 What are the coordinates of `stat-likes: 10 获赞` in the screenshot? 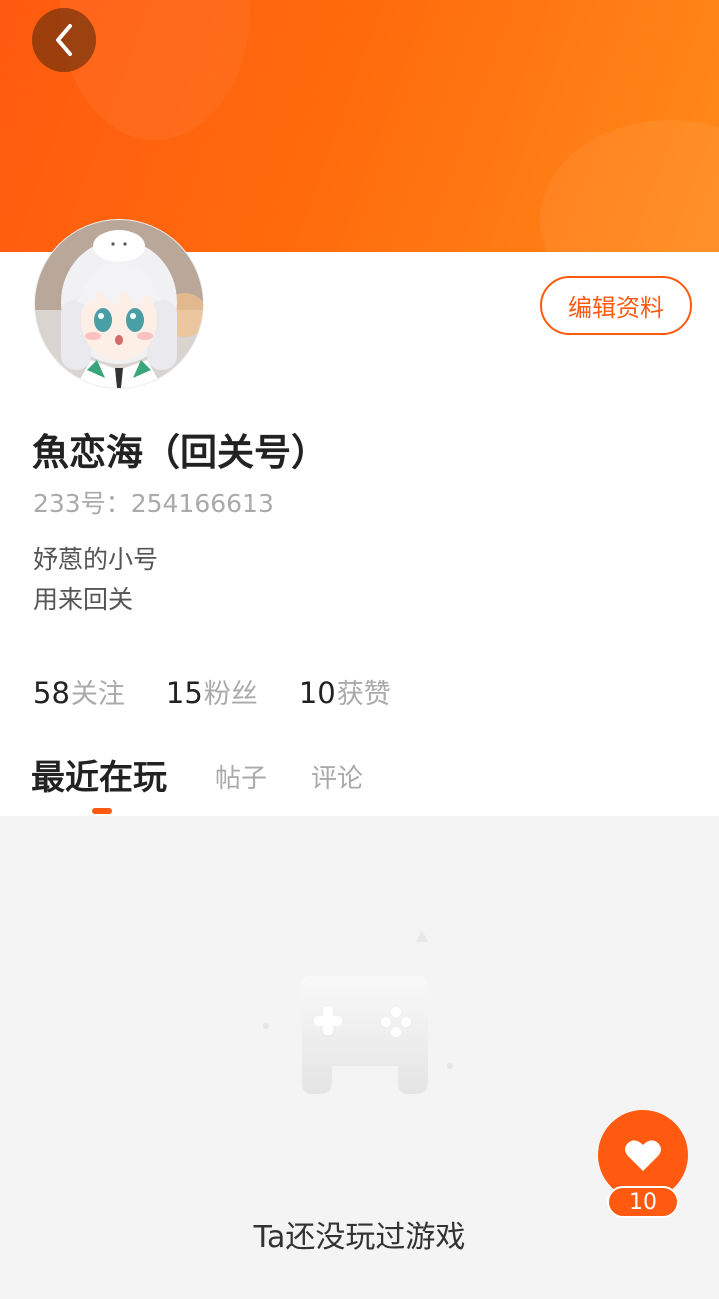 It's located at (345, 691).